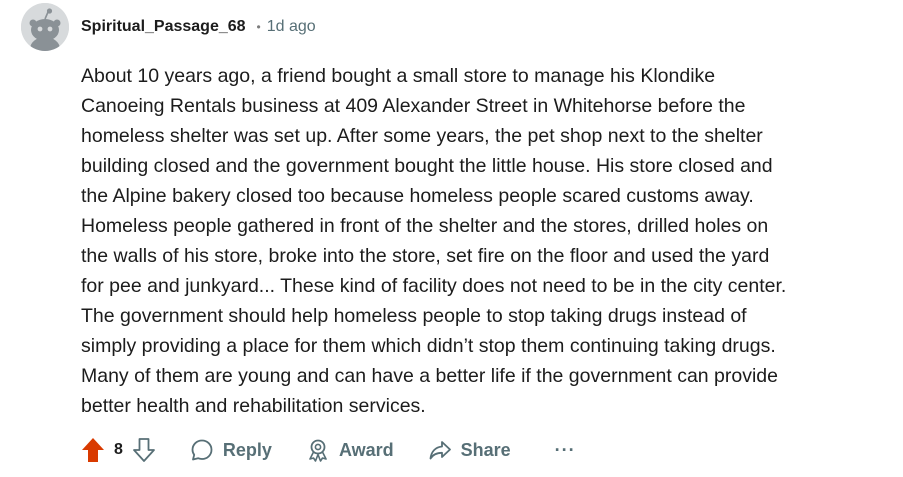  I want to click on vote-controls: 8, so click(118, 450).